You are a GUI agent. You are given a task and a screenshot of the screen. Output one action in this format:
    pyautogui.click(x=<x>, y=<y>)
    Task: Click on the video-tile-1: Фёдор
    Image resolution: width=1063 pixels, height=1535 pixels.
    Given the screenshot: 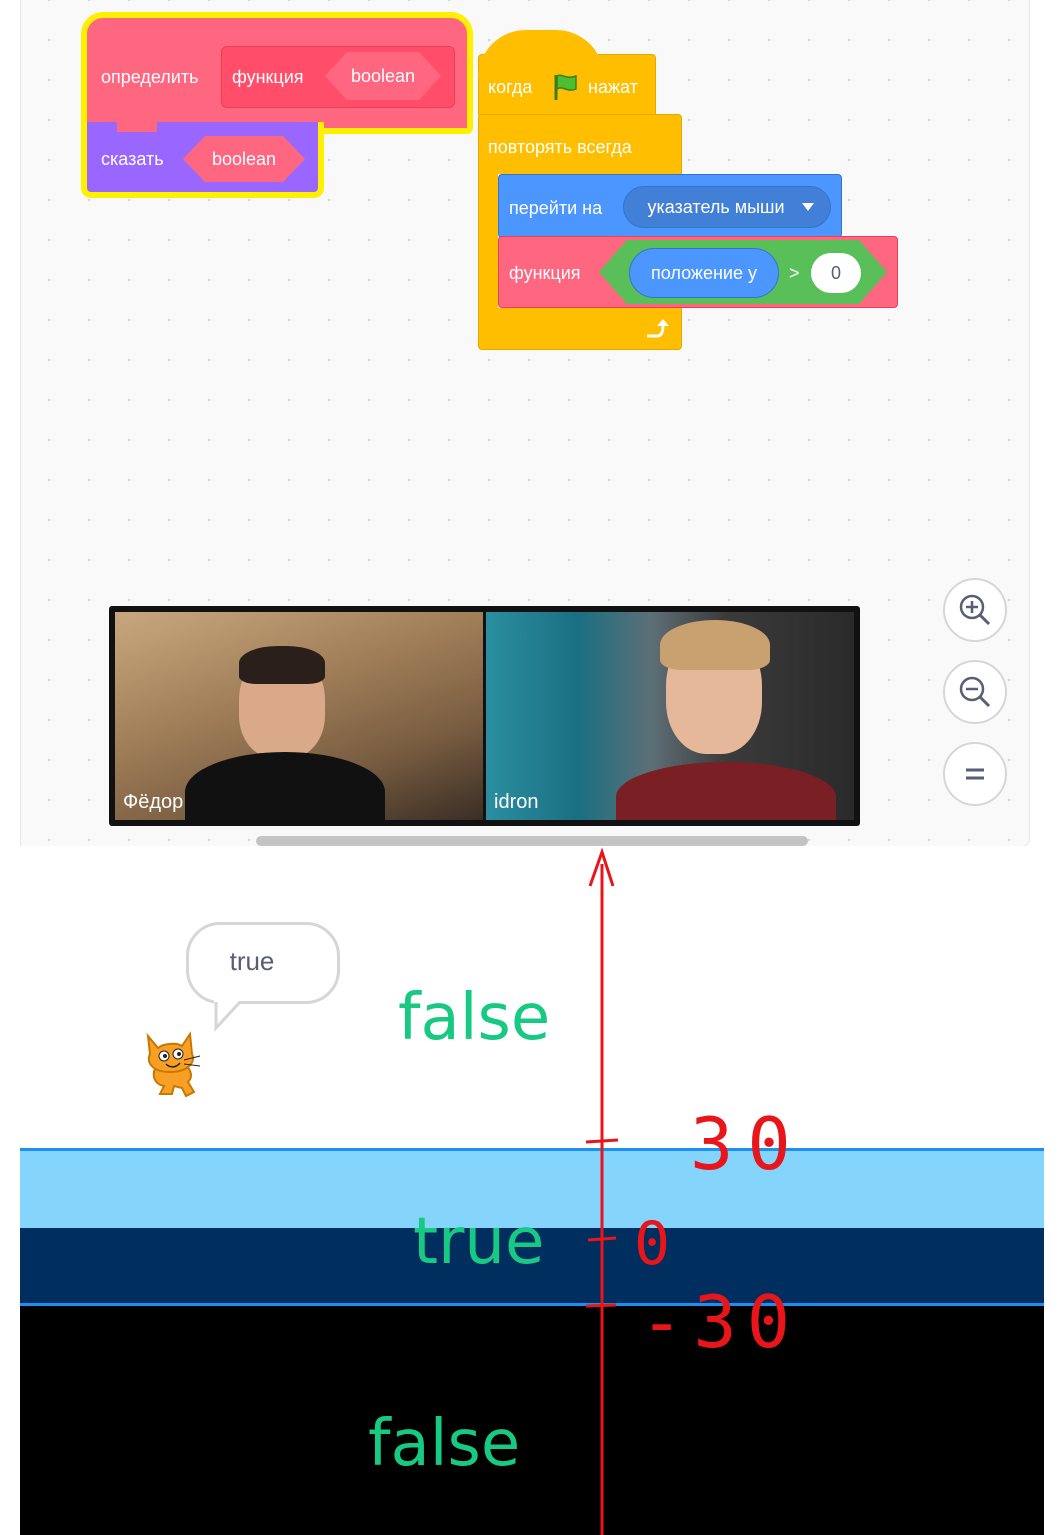 What is the action you would take?
    pyautogui.click(x=299, y=716)
    